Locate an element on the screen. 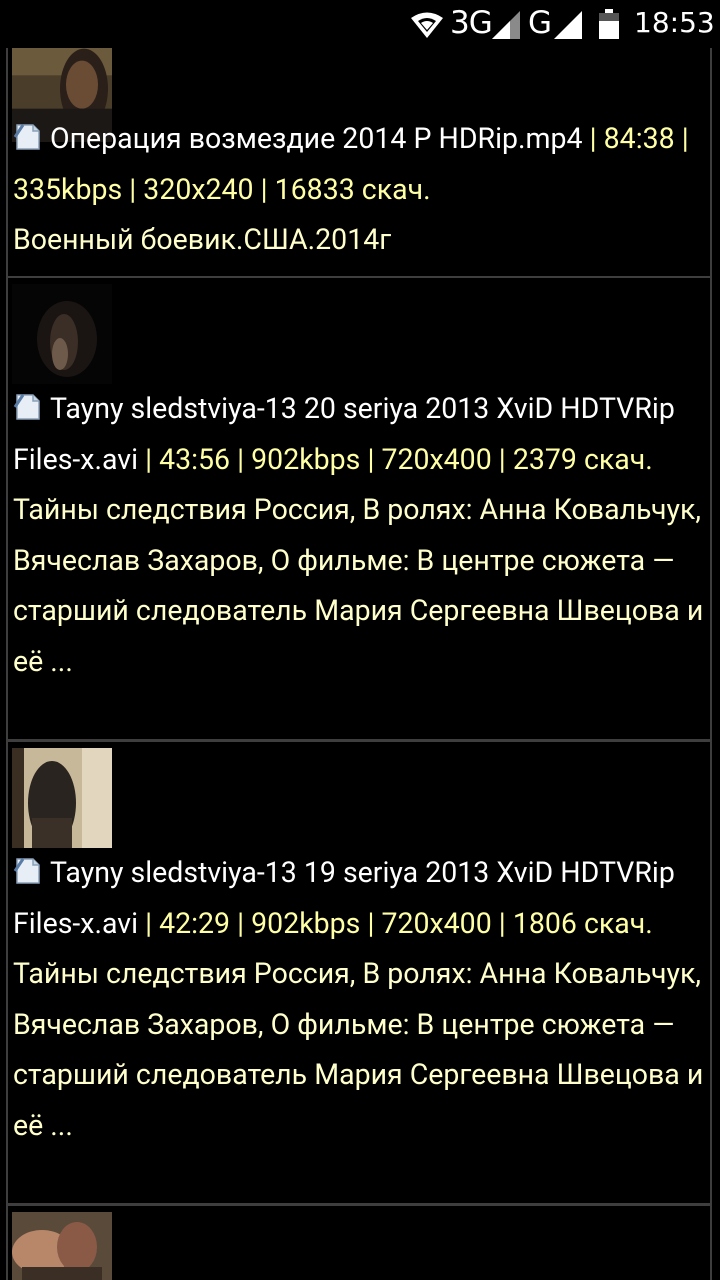  file-meta: | 42:29 | 902kbps | 720x400 | 1806 скач. is located at coordinates (395, 923).